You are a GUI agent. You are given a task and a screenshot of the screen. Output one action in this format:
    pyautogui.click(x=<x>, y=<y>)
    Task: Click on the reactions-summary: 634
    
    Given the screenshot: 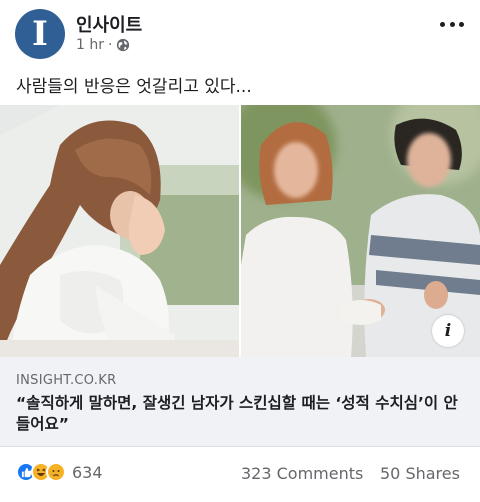 What is the action you would take?
    pyautogui.click(x=59, y=472)
    